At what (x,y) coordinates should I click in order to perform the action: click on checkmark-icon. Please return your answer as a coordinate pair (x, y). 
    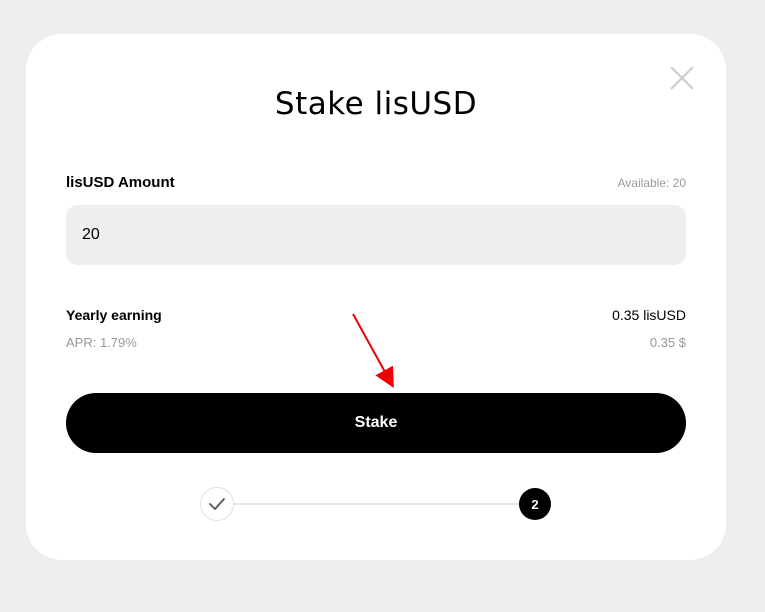
    Looking at the image, I should click on (217, 504).